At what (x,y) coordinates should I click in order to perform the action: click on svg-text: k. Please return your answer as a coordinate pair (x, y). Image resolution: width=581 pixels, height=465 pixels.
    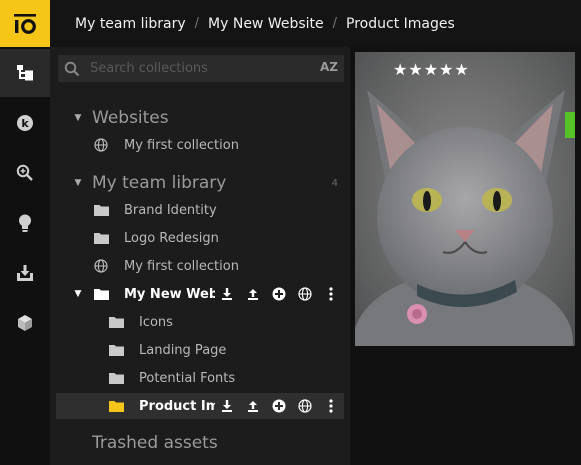
    Looking at the image, I should click on (25, 123).